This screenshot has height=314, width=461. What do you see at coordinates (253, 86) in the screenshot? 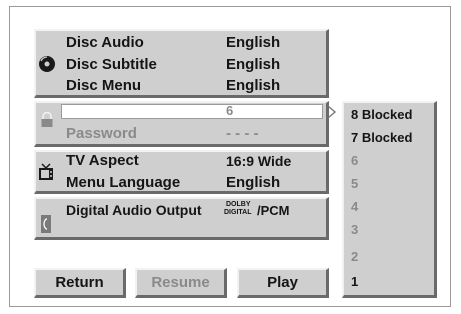
I see `disc-menu-value: English` at bounding box center [253, 86].